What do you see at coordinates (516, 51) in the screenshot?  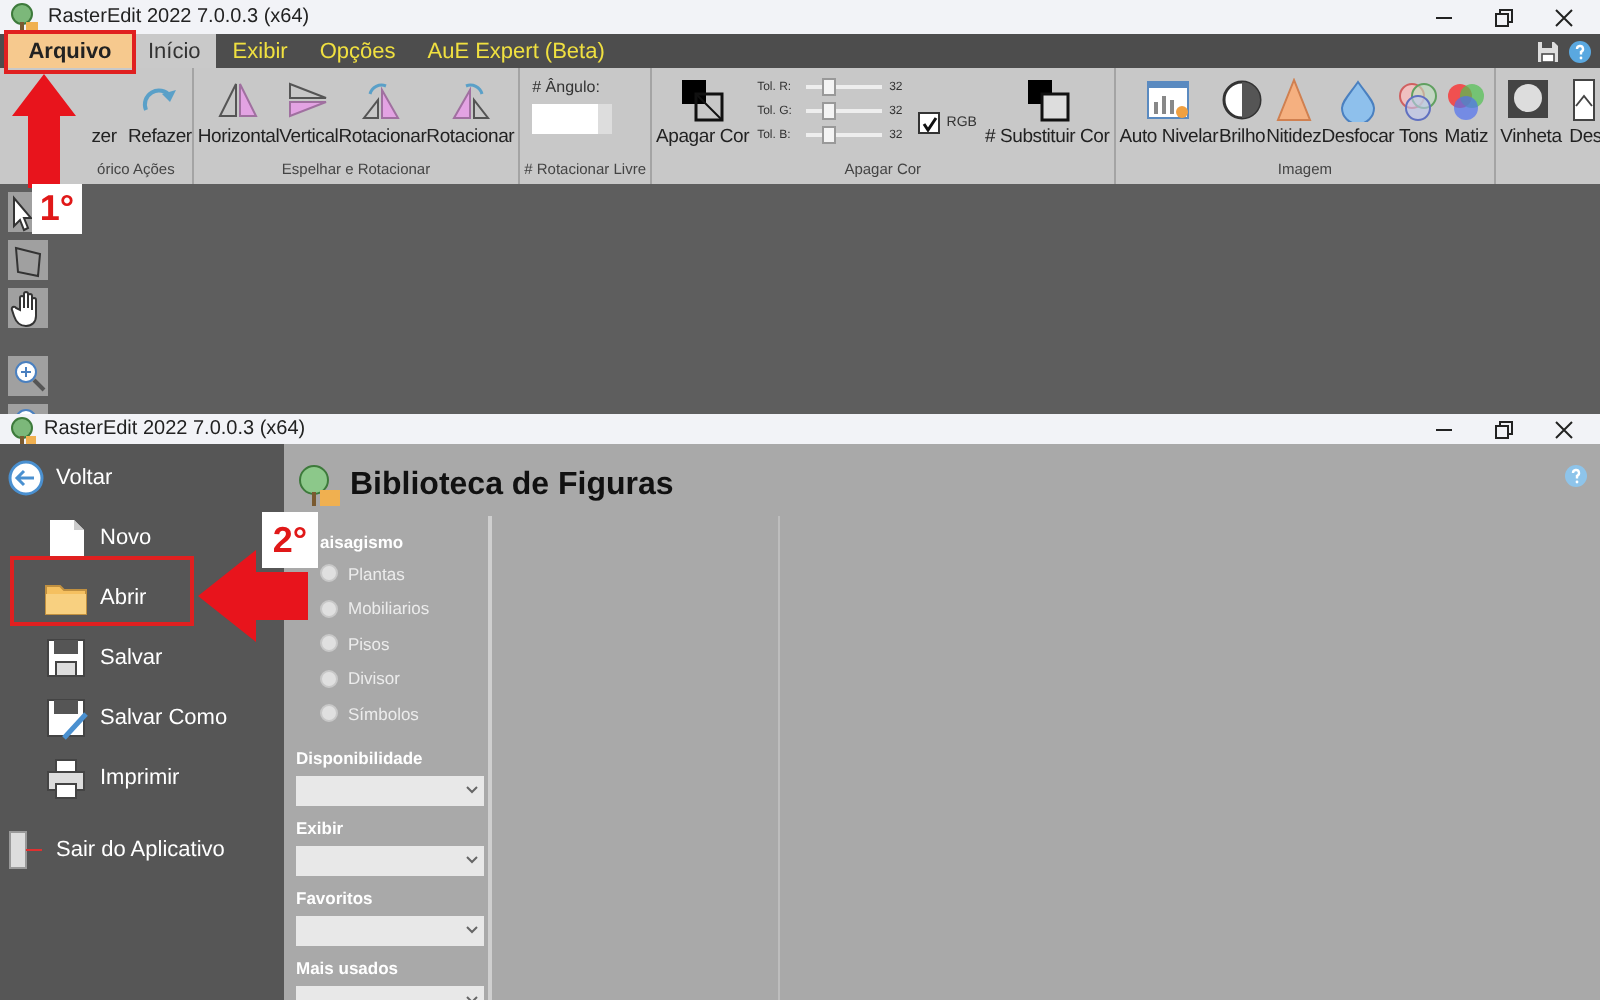 I see `tab: AuE Expert (Beta)` at bounding box center [516, 51].